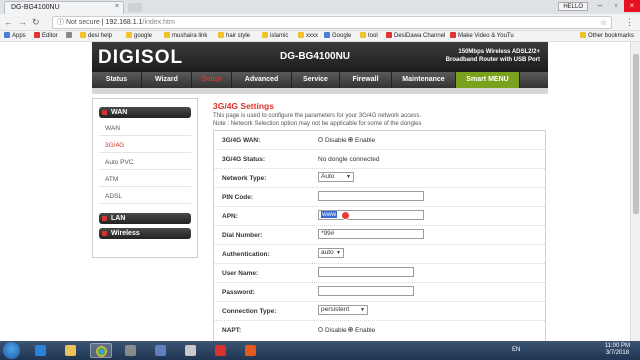 The width and height of the screenshot is (640, 360). What do you see at coordinates (167, 80) in the screenshot?
I see `nav-wizard: Wizard` at bounding box center [167, 80].